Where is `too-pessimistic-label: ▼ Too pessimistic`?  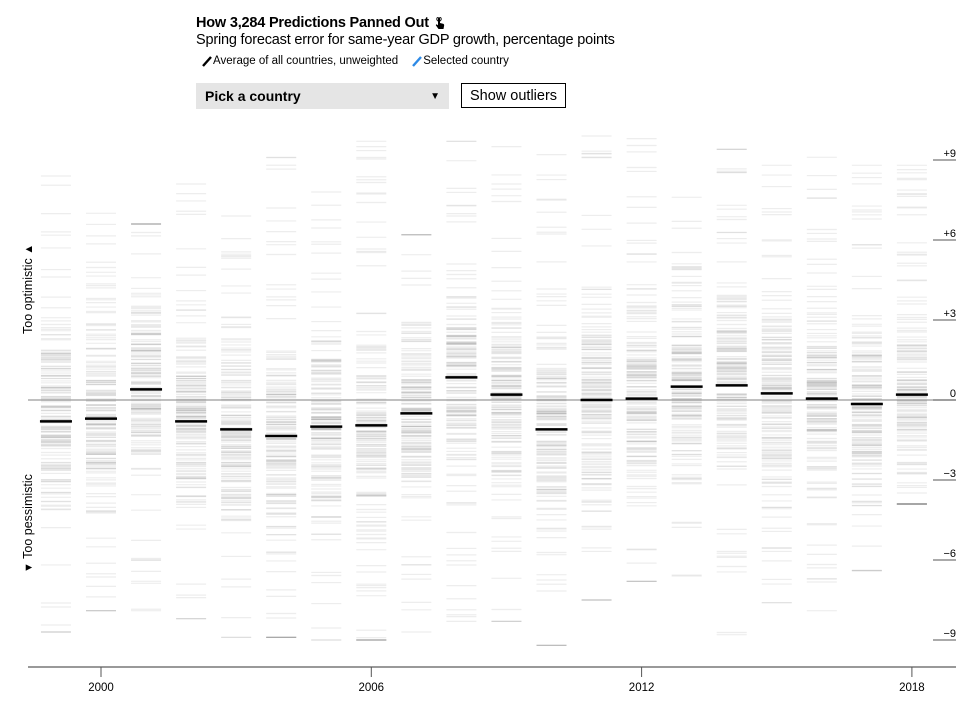 too-pessimistic-label: ▼ Too pessimistic is located at coordinates (28, 523).